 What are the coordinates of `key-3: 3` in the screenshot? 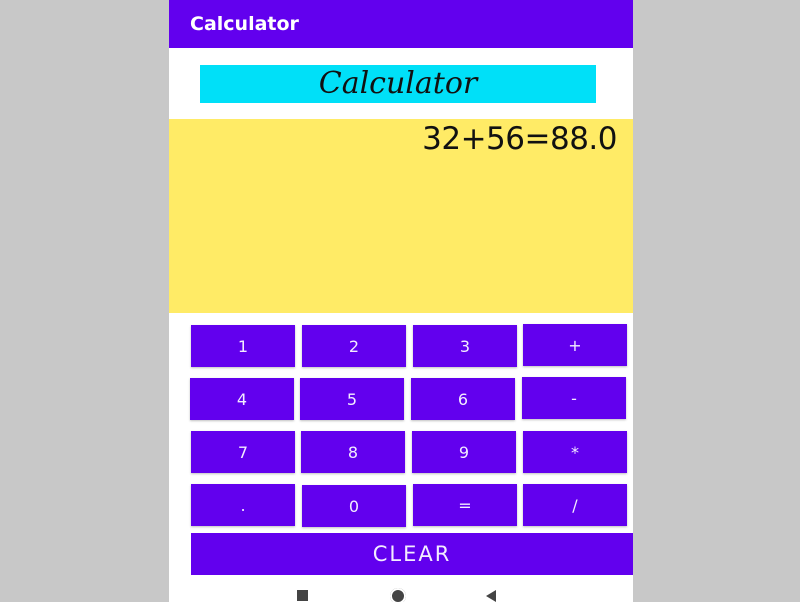 It's located at (465, 346).